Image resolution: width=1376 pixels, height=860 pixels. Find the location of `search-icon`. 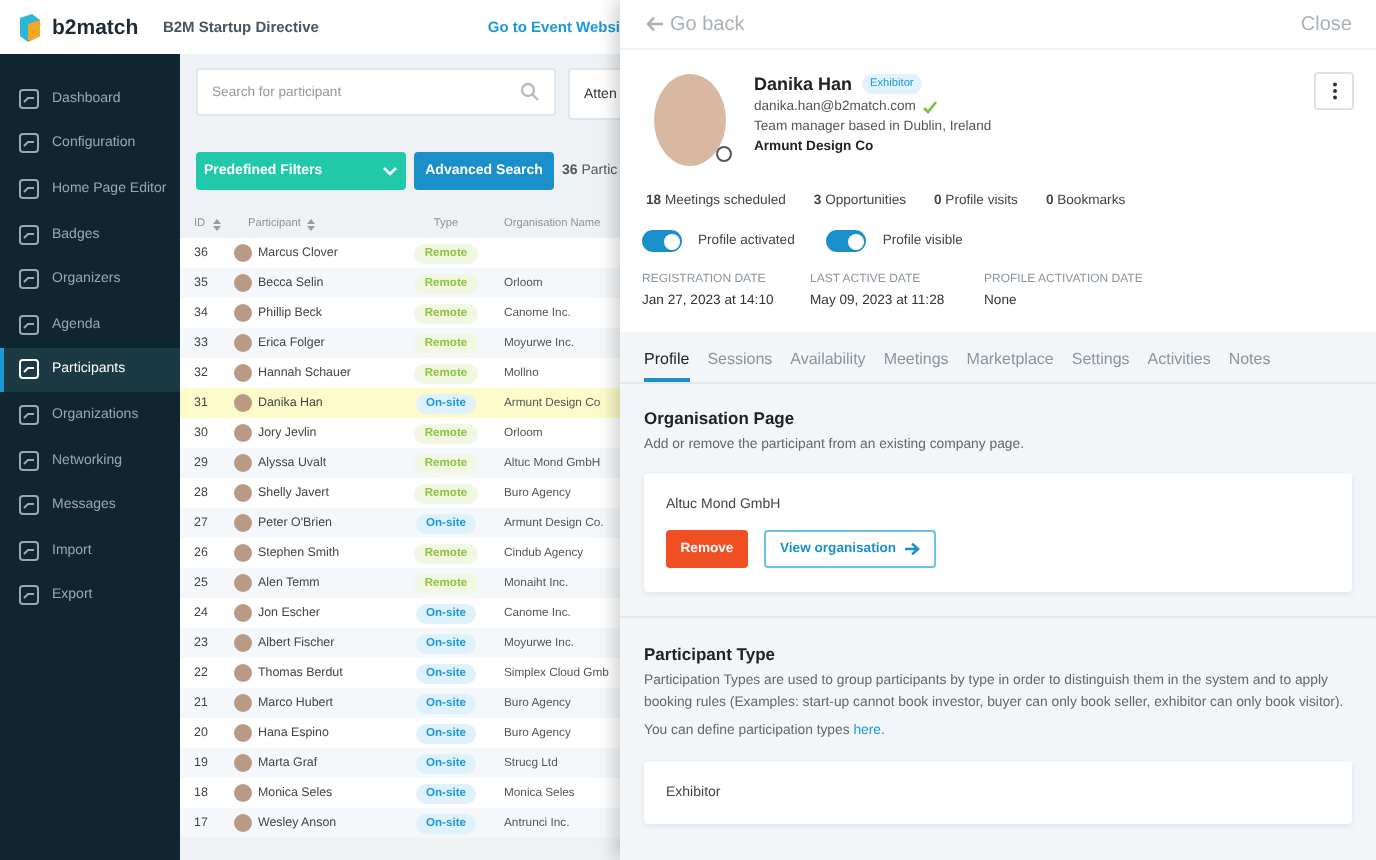

search-icon is located at coordinates (530, 92).